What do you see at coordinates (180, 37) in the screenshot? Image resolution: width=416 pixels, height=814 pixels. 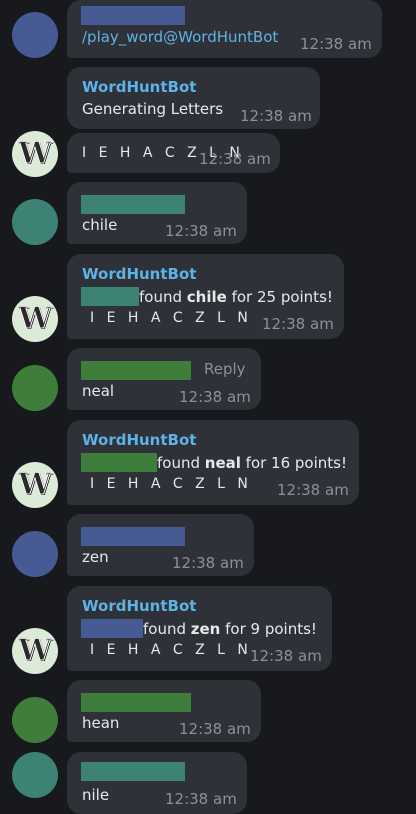 I see `command-link: /play_word@WordHuntBot` at bounding box center [180, 37].